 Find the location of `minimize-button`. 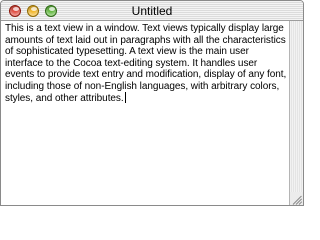

minimize-button is located at coordinates (33, 11).